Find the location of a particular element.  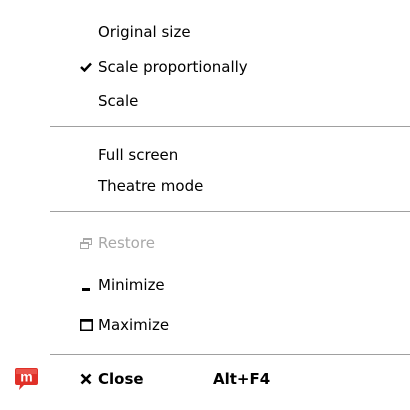

menu-item-original-size: Original size is located at coordinates (230, 32).